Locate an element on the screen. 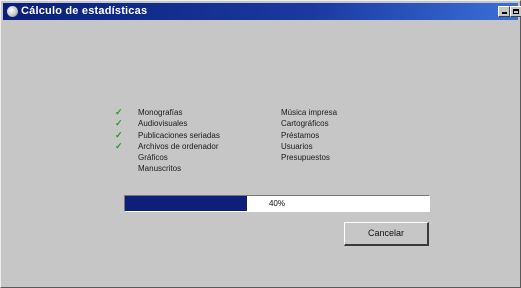 The height and width of the screenshot is (288, 521). list-item-label: Cartográficos is located at coordinates (305, 124).